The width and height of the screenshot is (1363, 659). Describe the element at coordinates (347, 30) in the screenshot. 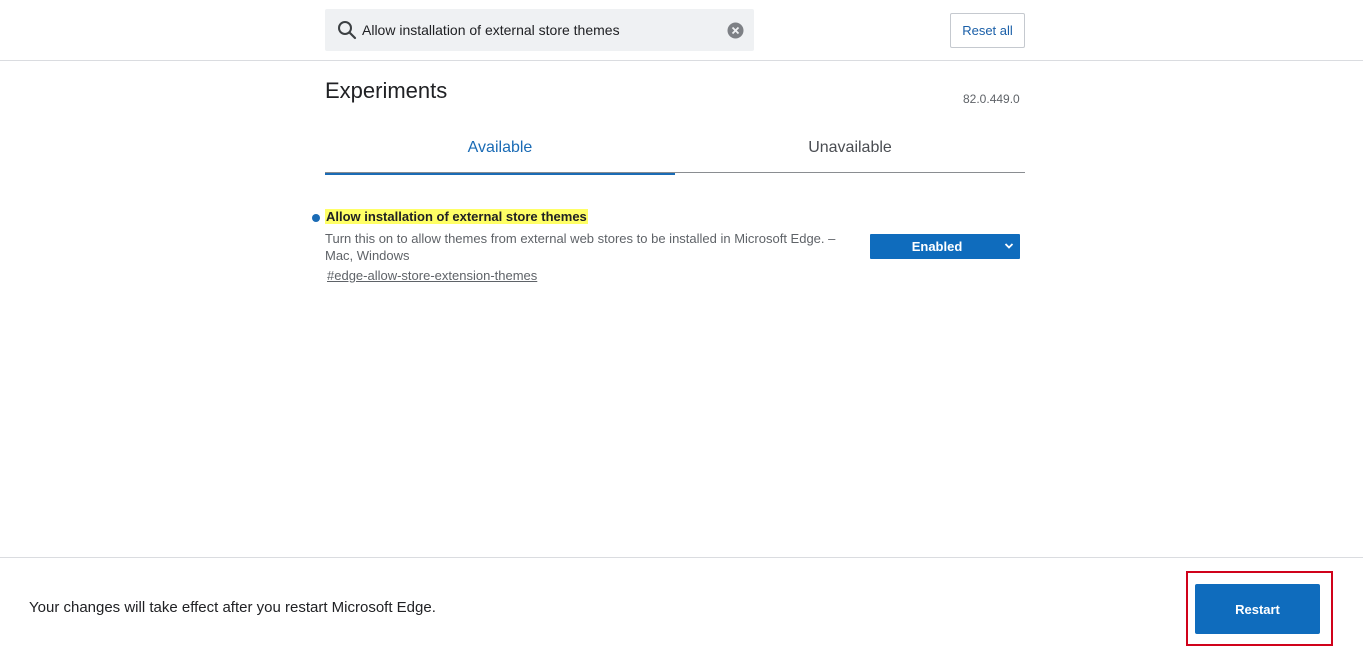

I see `search-icon` at that location.